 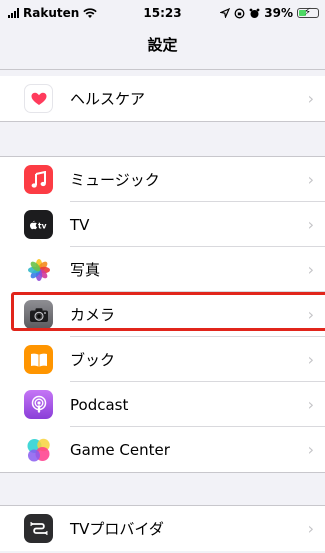 What do you see at coordinates (38, 449) in the screenshot?
I see `game-center-icon` at bounding box center [38, 449].